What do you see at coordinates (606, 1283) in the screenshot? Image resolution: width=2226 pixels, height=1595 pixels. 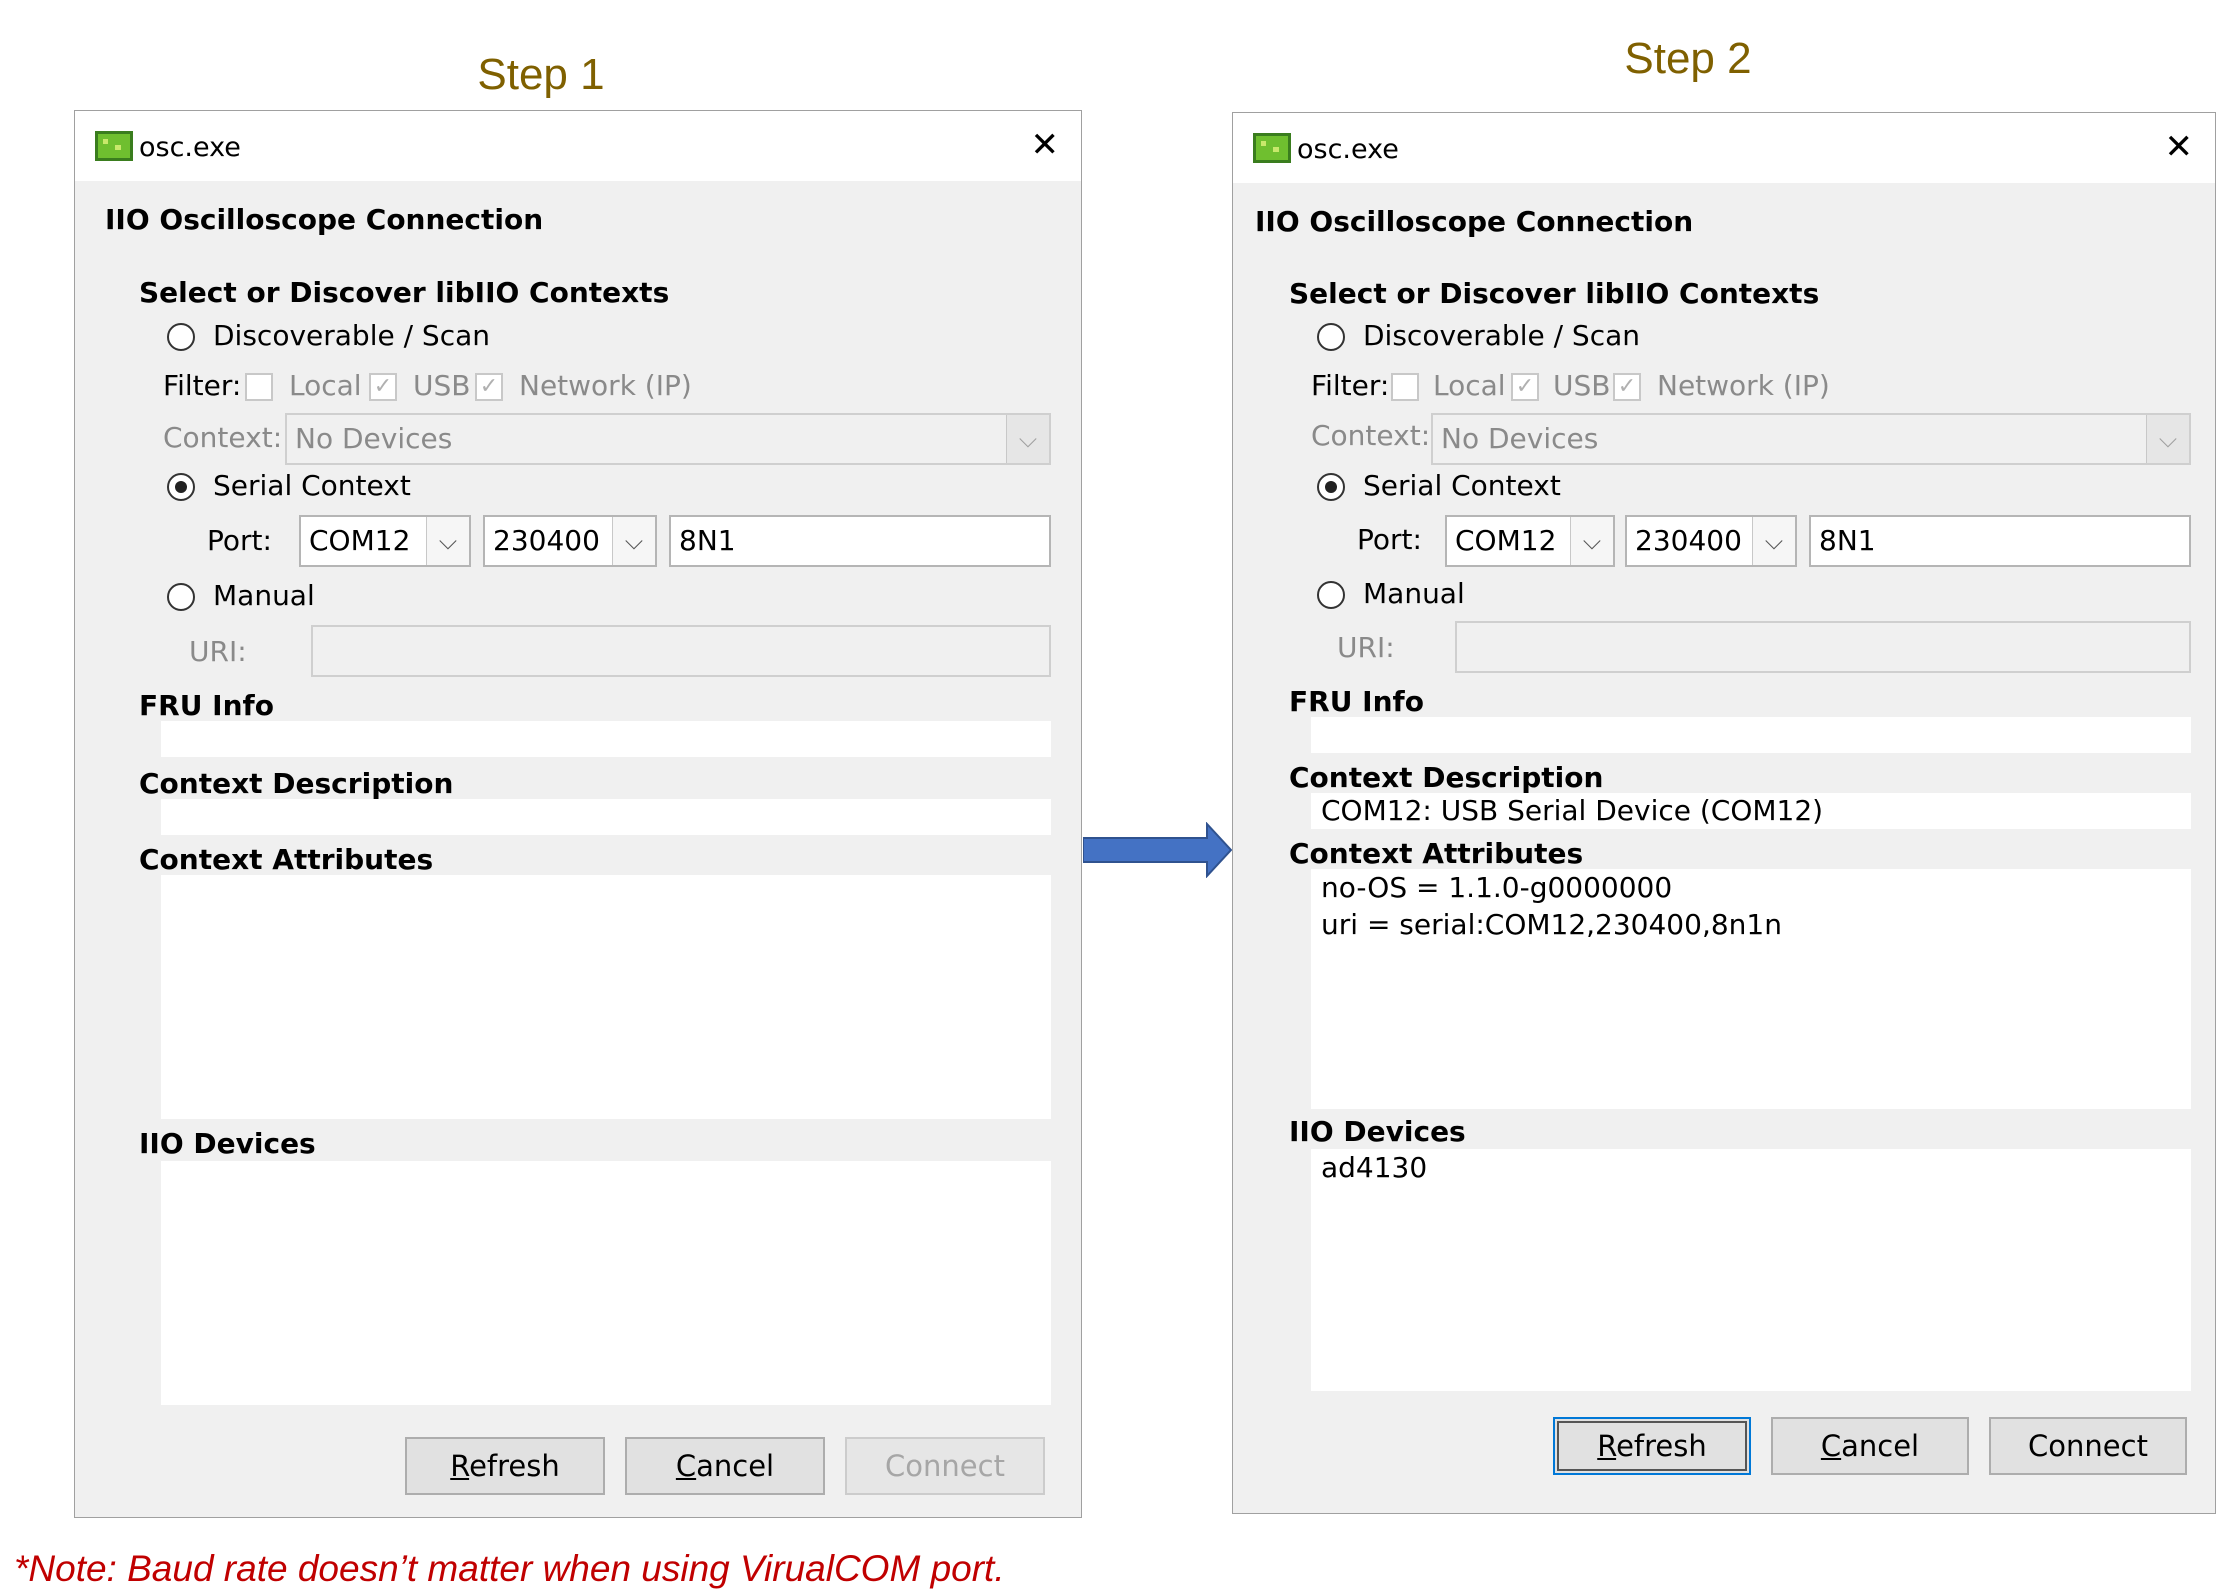 I see `iio-devices-panel` at bounding box center [606, 1283].